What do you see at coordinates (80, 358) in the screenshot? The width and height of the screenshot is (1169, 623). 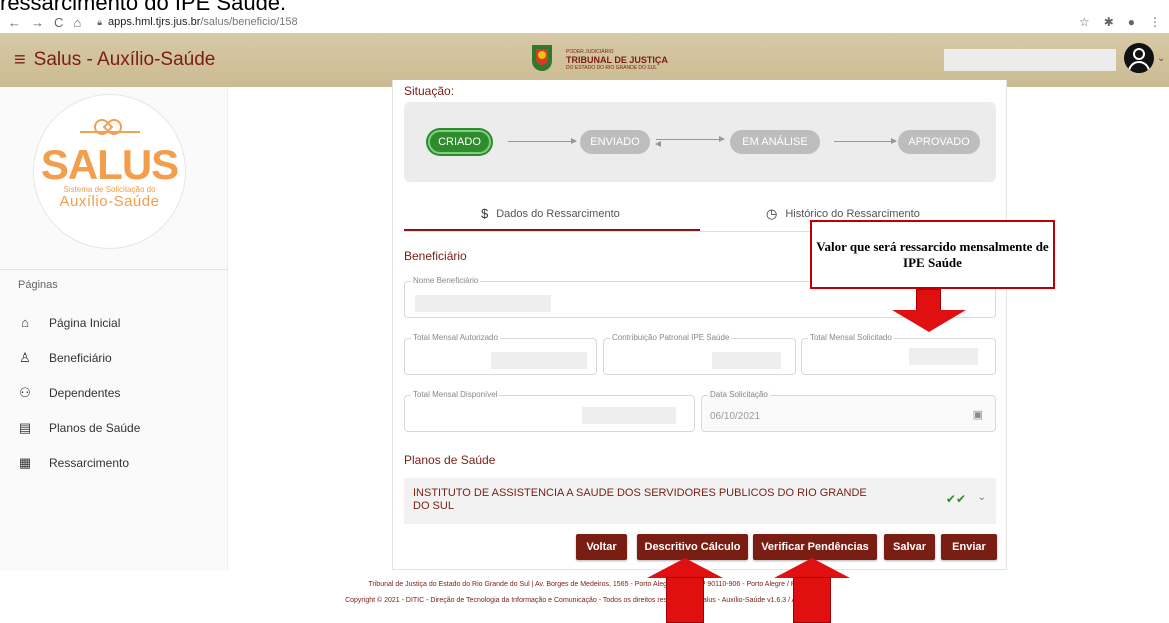 I see `sidebar-item-label: Beneficiário` at bounding box center [80, 358].